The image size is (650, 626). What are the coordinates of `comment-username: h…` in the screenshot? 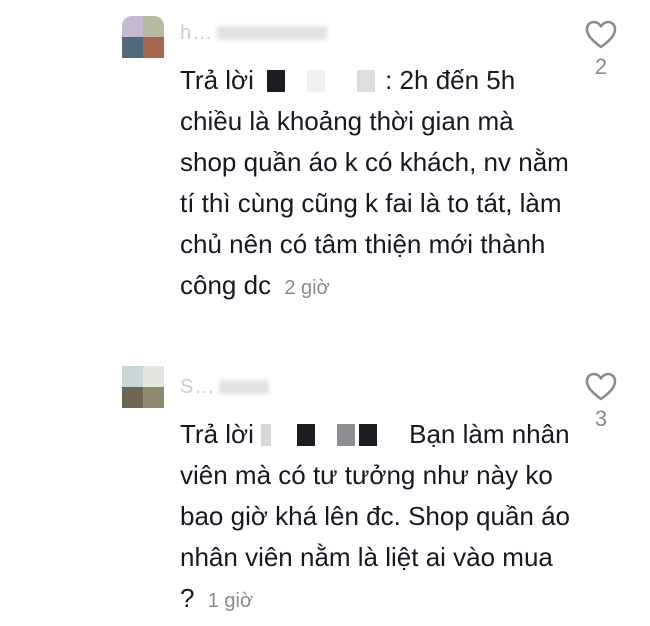 It's located at (254, 33).